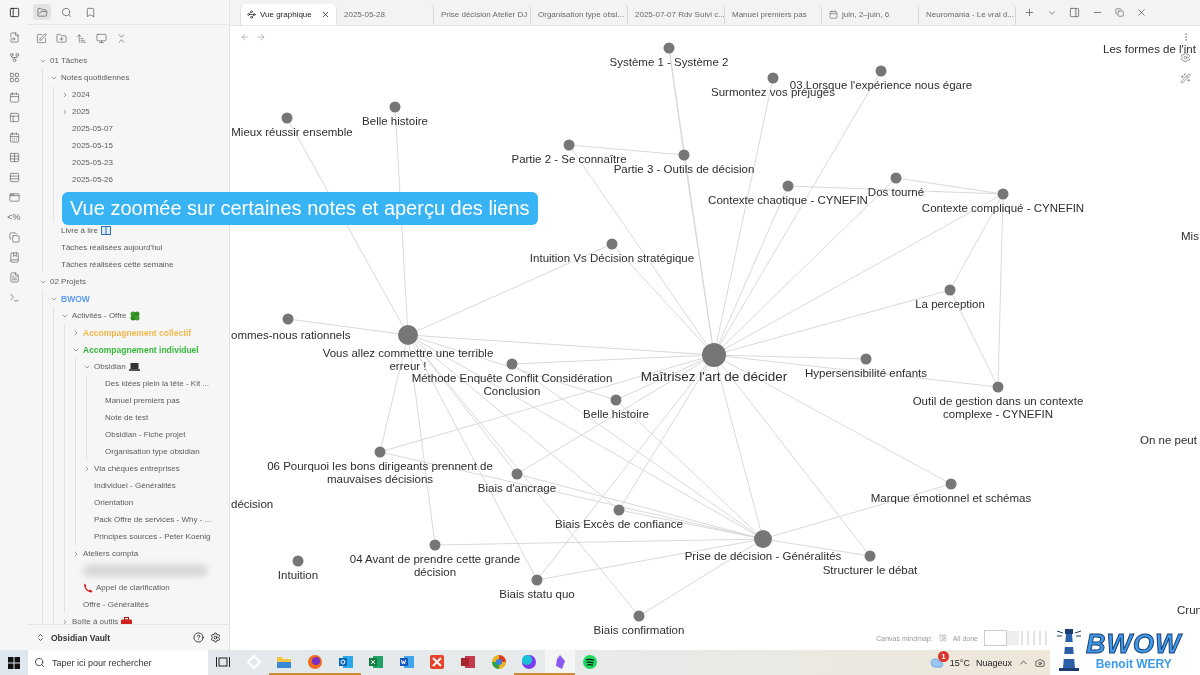 The height and width of the screenshot is (675, 1200). I want to click on file-item: 2025-05-26, so click(92, 179).